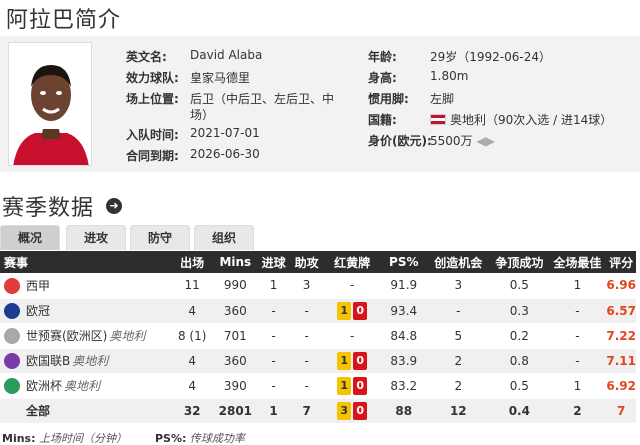 Image resolution: width=640 pixels, height=445 pixels. What do you see at coordinates (85, 286) in the screenshot?
I see `competition-cell: 西甲` at bounding box center [85, 286].